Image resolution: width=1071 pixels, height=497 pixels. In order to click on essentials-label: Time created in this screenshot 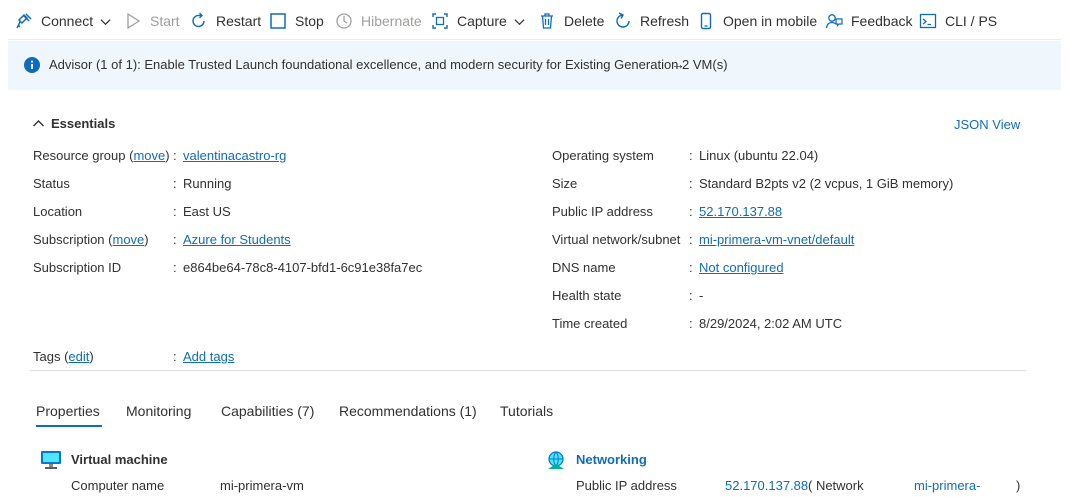, I will do `click(590, 323)`.